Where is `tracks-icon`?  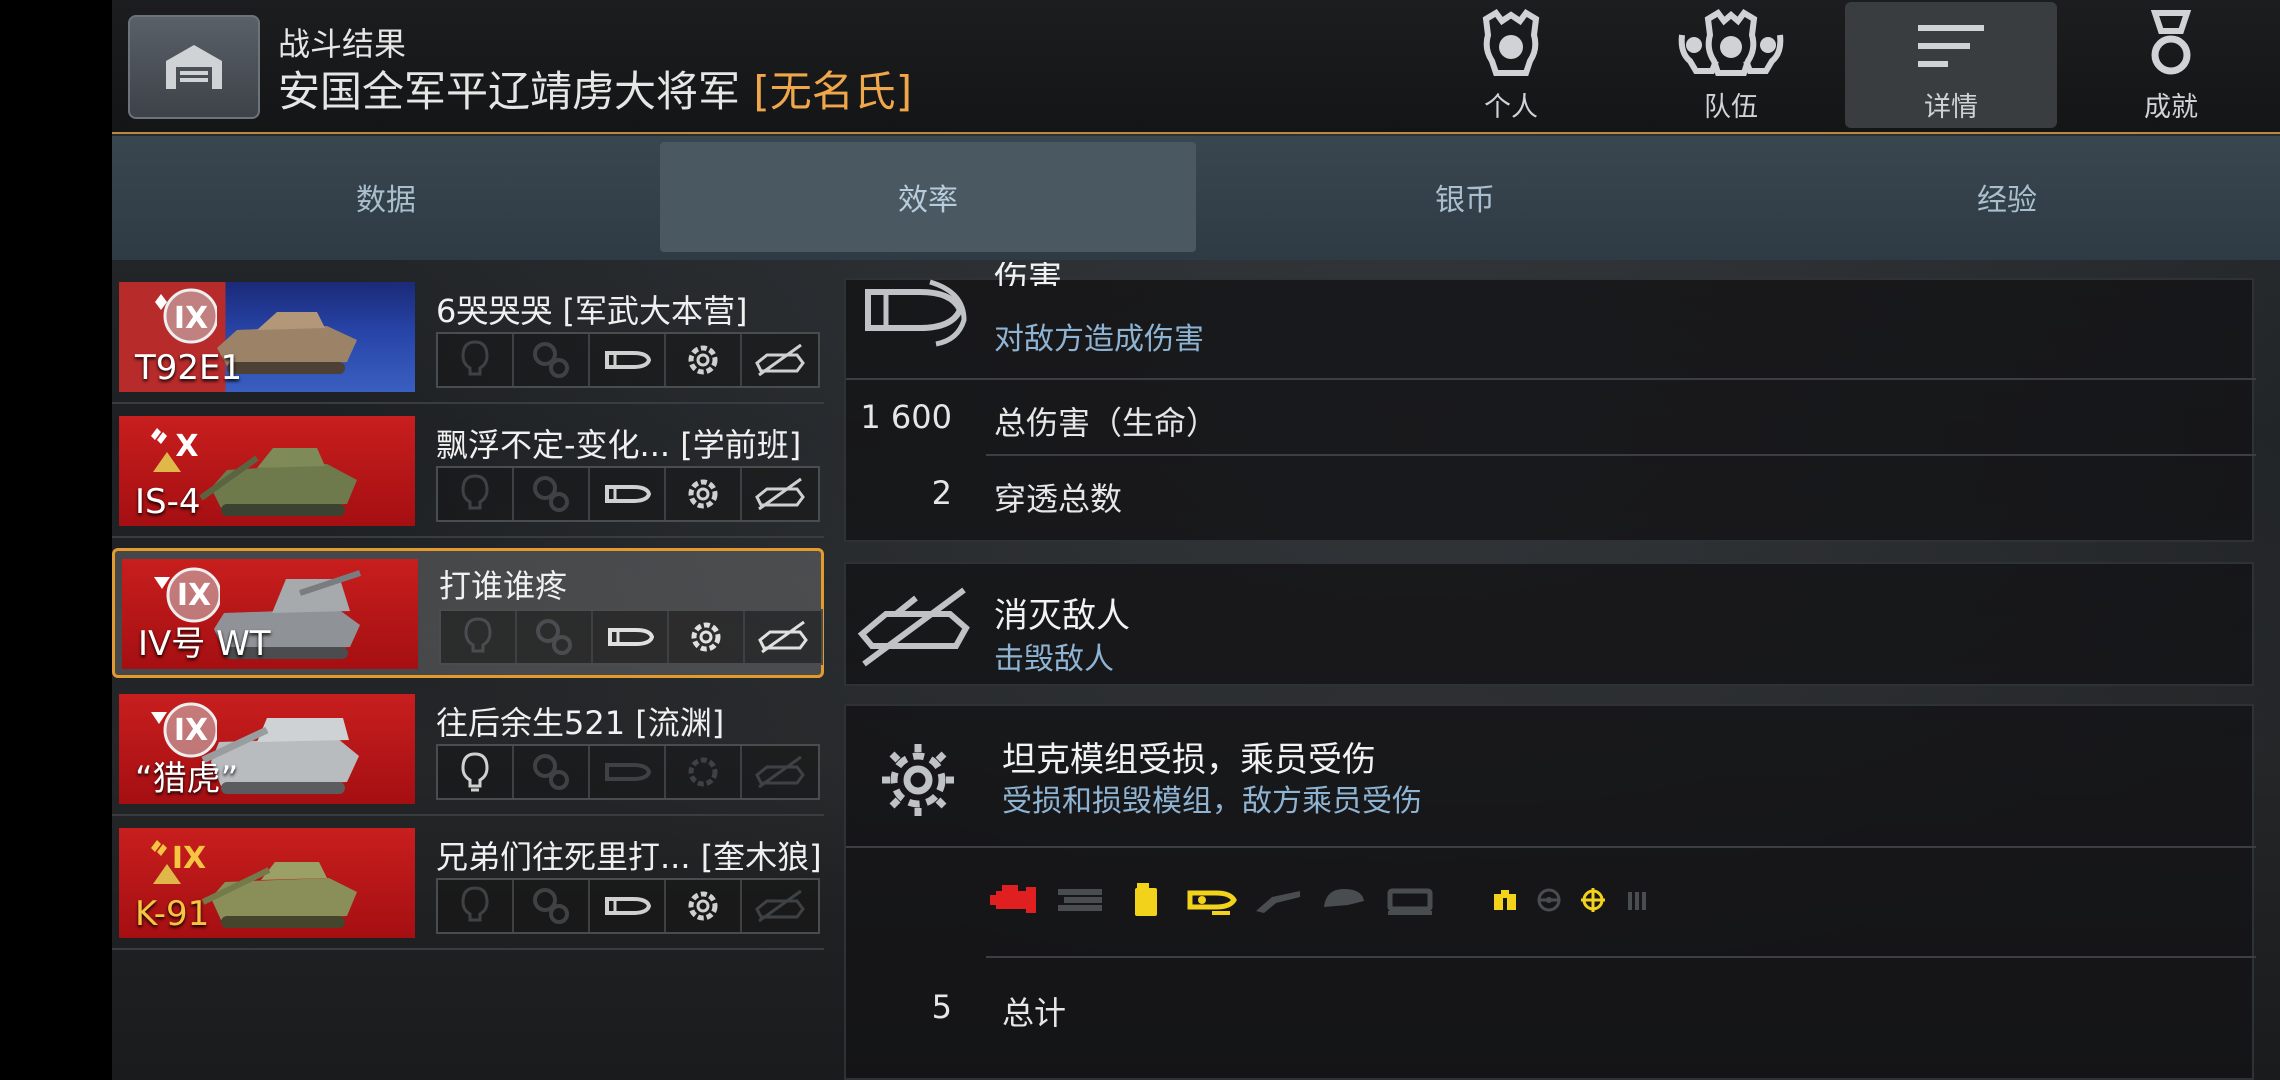
tracks-icon is located at coordinates (1080, 900).